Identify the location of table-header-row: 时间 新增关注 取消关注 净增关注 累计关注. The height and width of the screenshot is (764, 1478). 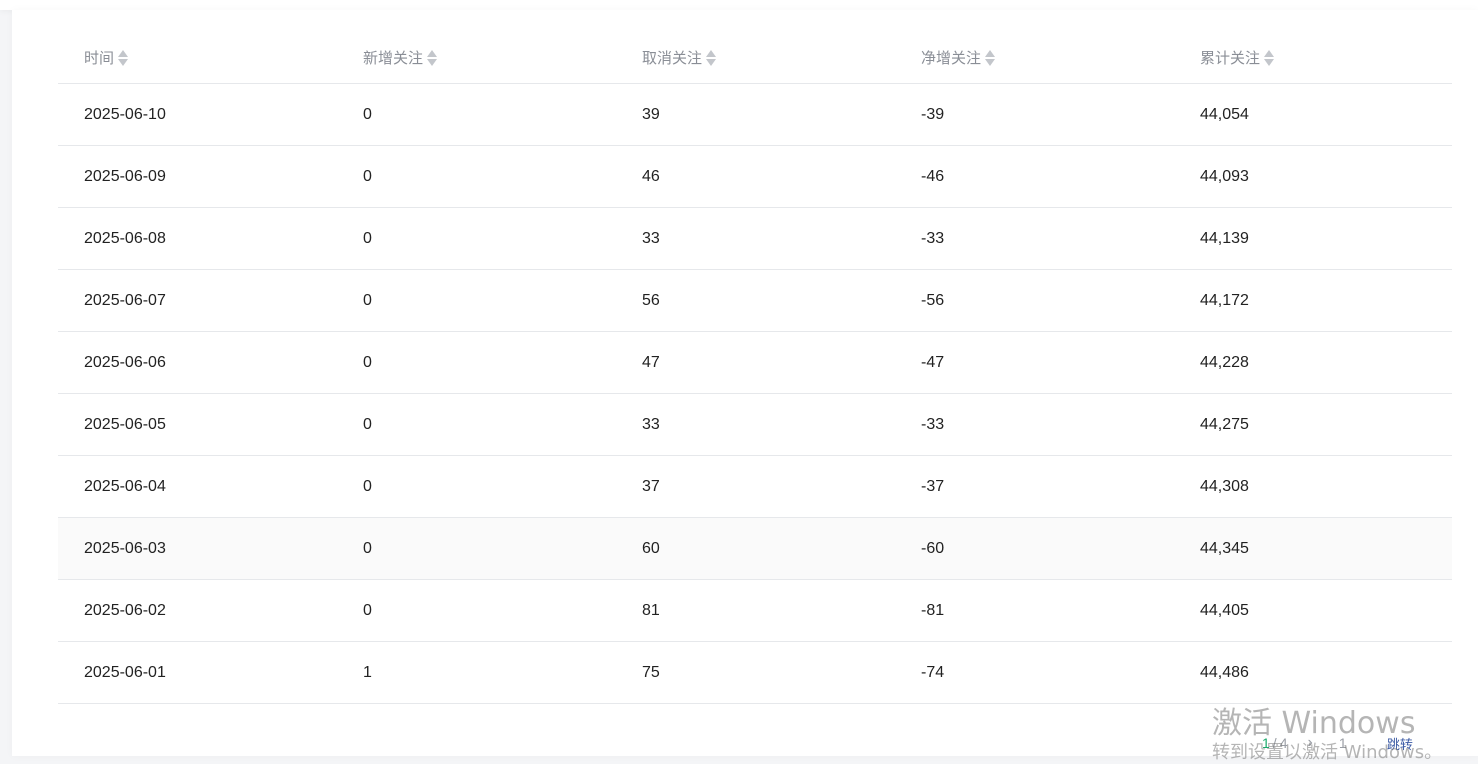
(755, 58).